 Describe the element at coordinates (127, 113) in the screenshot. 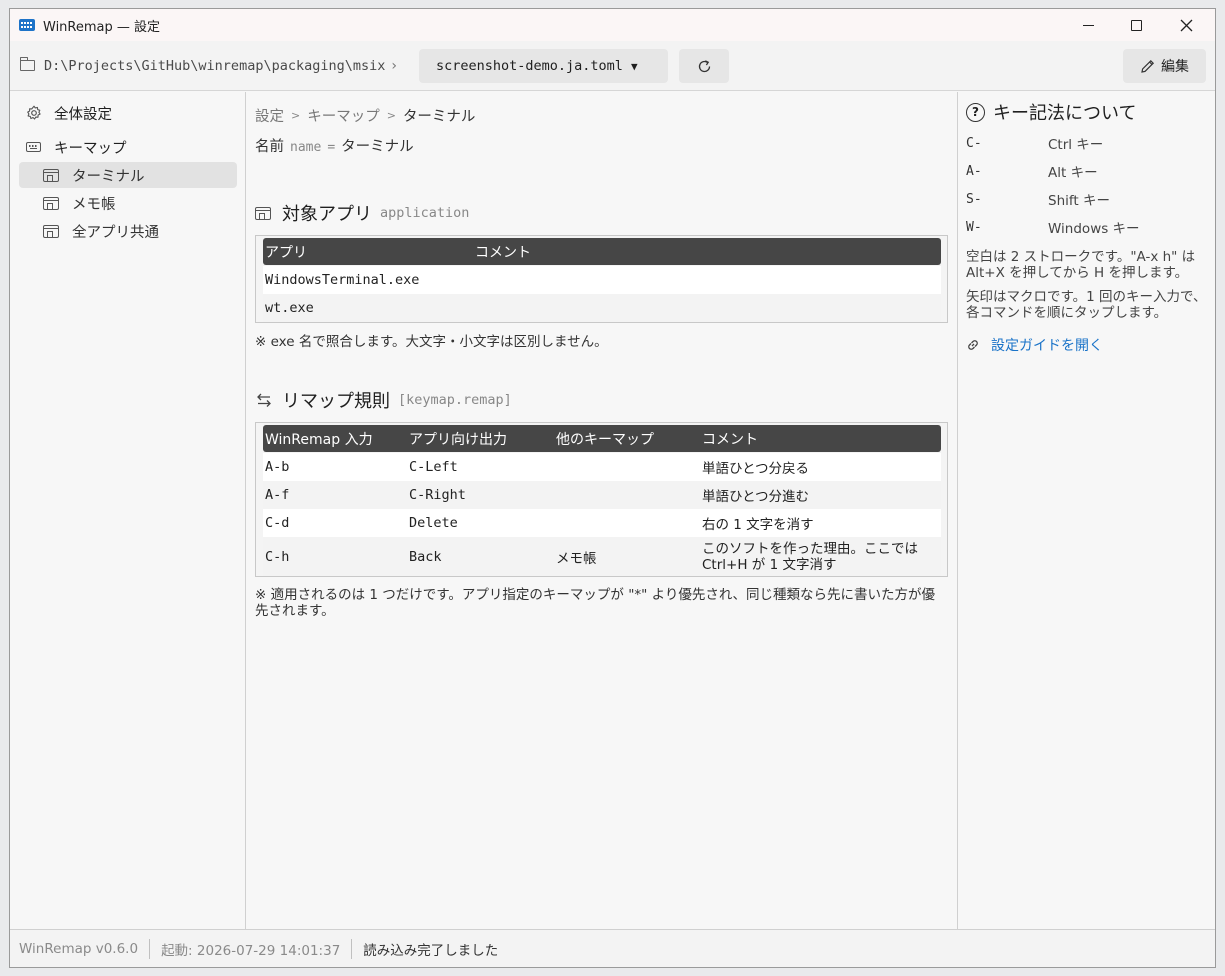

I see `sidebar-item-global-settings: 全体設定` at that location.